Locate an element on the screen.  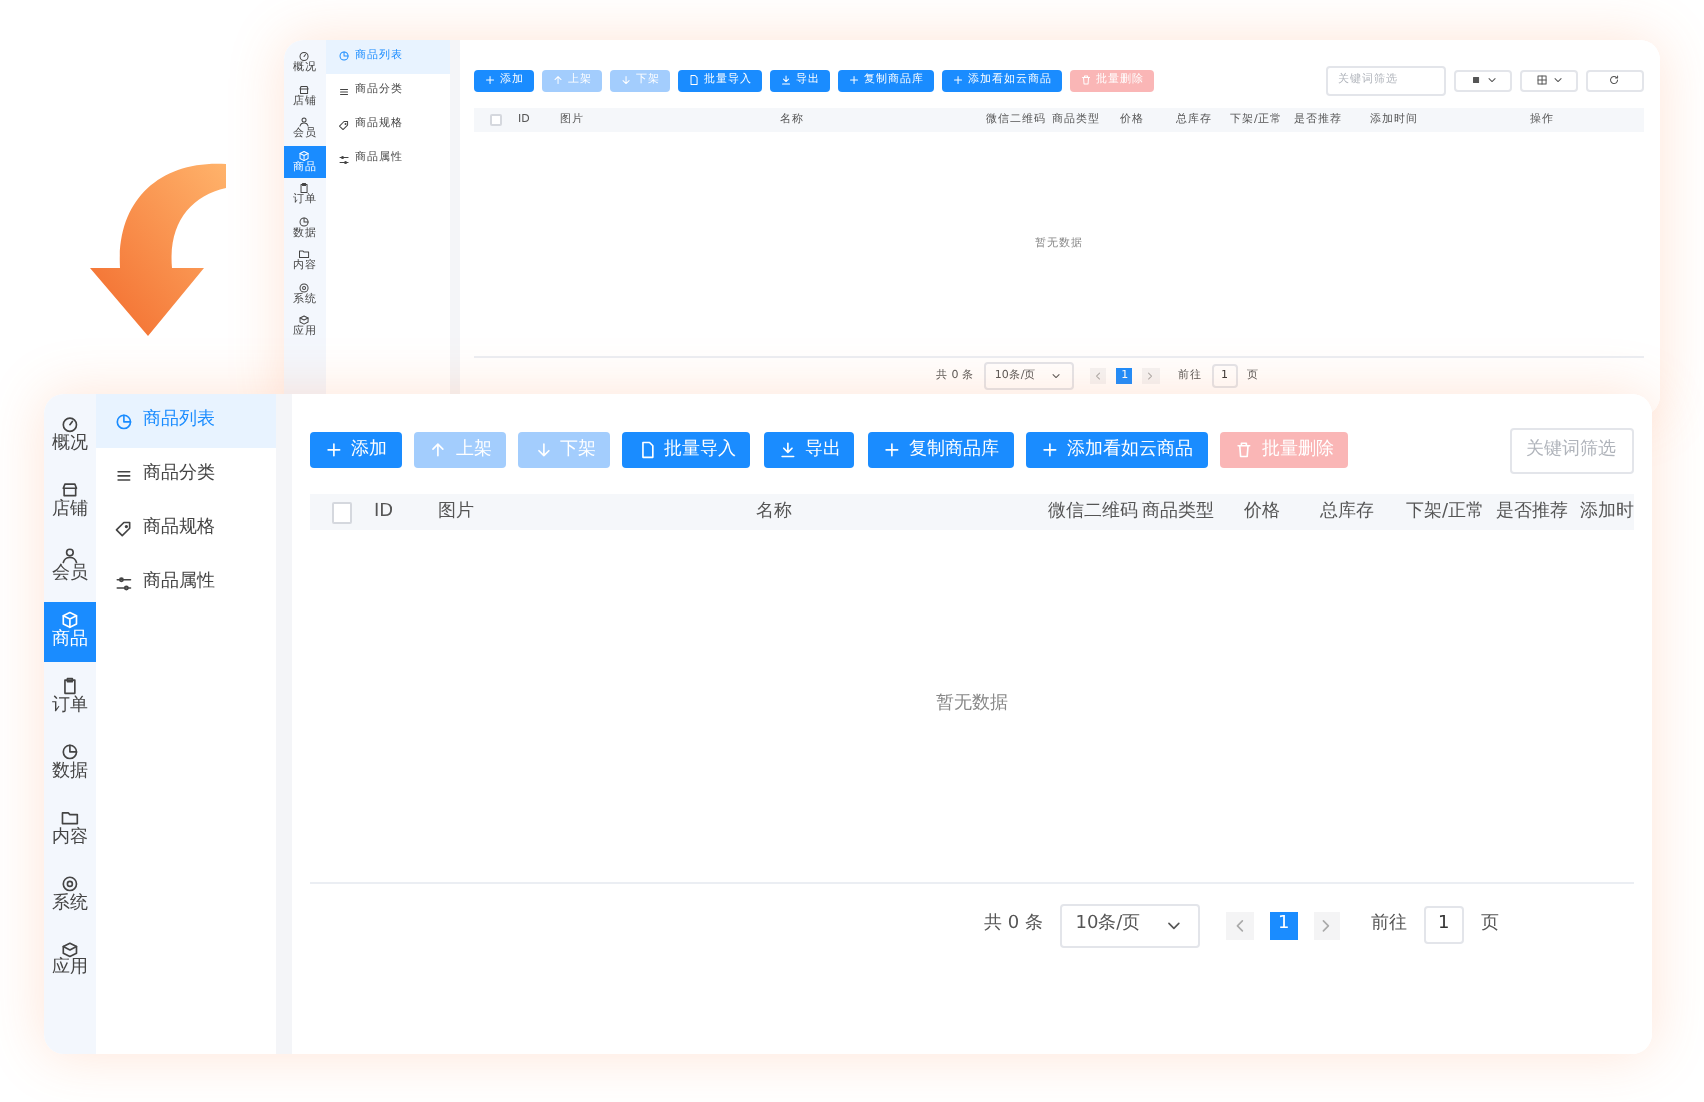
column-header: 名称 is located at coordinates (774, 512).